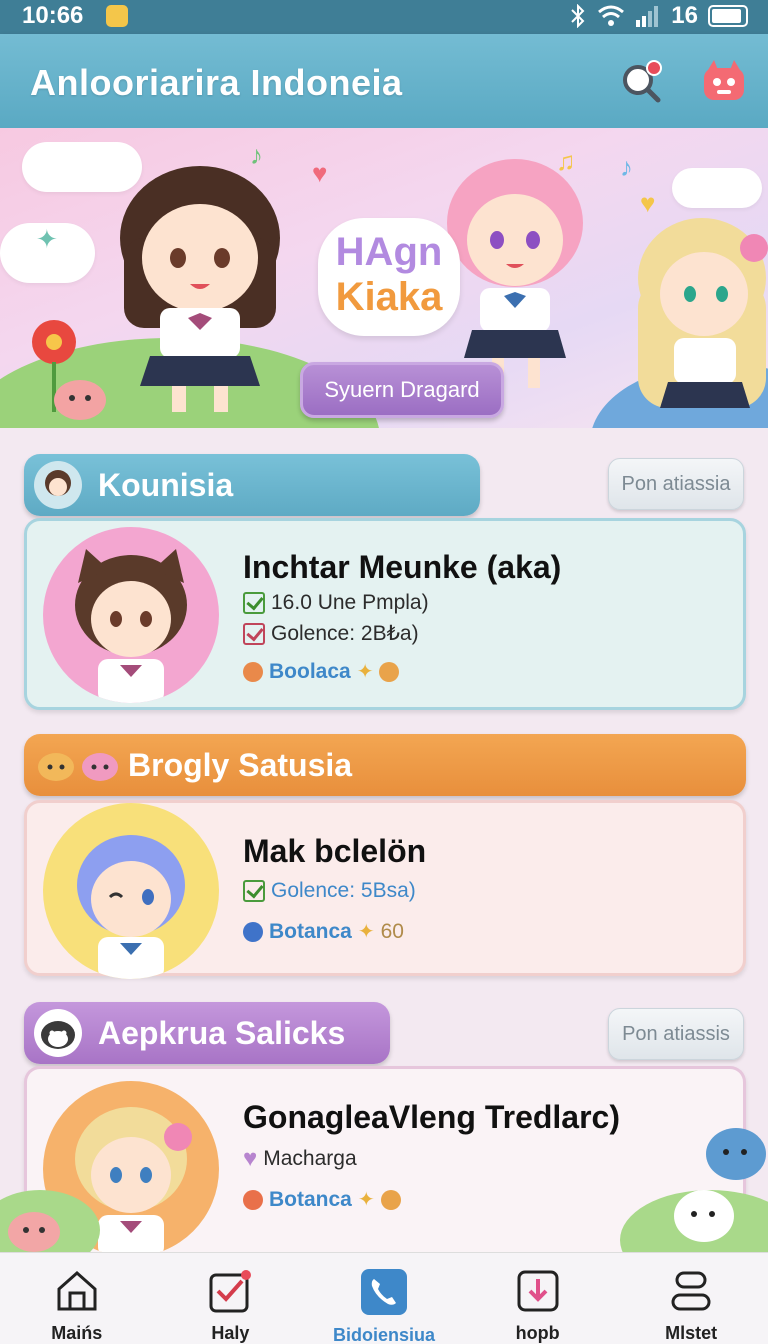 The height and width of the screenshot is (1344, 768). I want to click on meta-row: ♥ Machargа, so click(300, 1159).